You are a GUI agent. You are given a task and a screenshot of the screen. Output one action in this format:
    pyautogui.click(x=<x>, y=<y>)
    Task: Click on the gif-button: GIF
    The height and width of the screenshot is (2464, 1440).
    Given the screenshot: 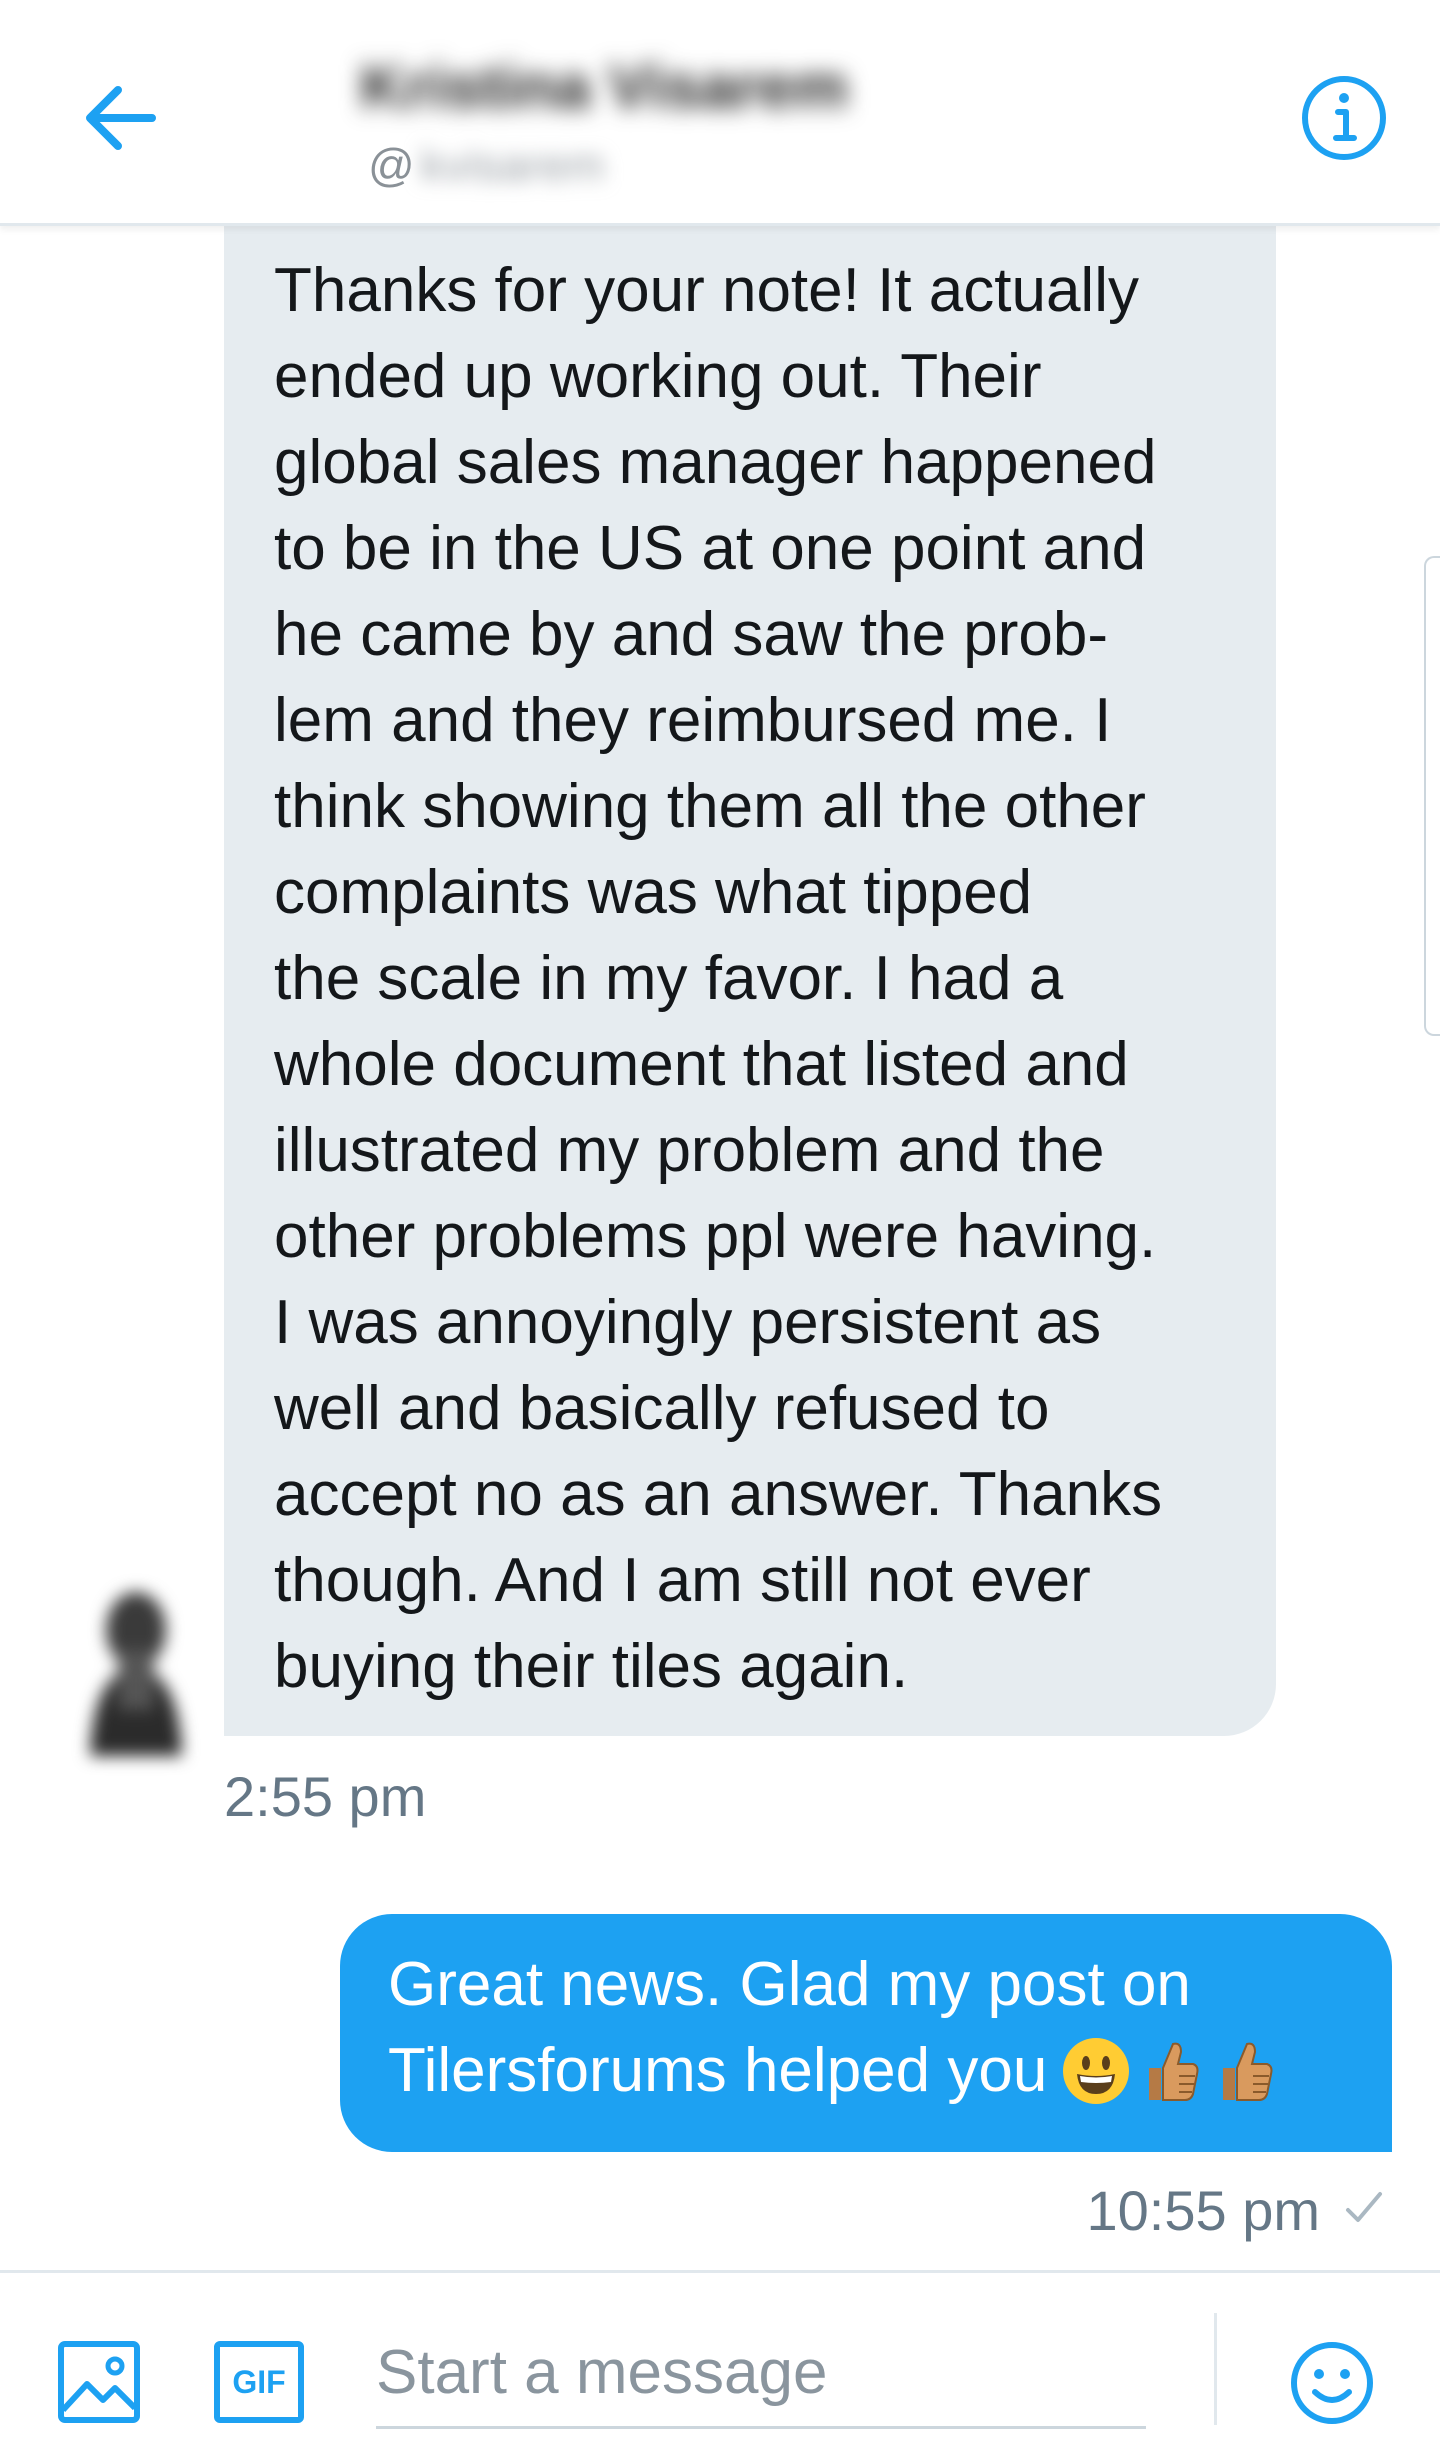 What is the action you would take?
    pyautogui.click(x=259, y=2382)
    